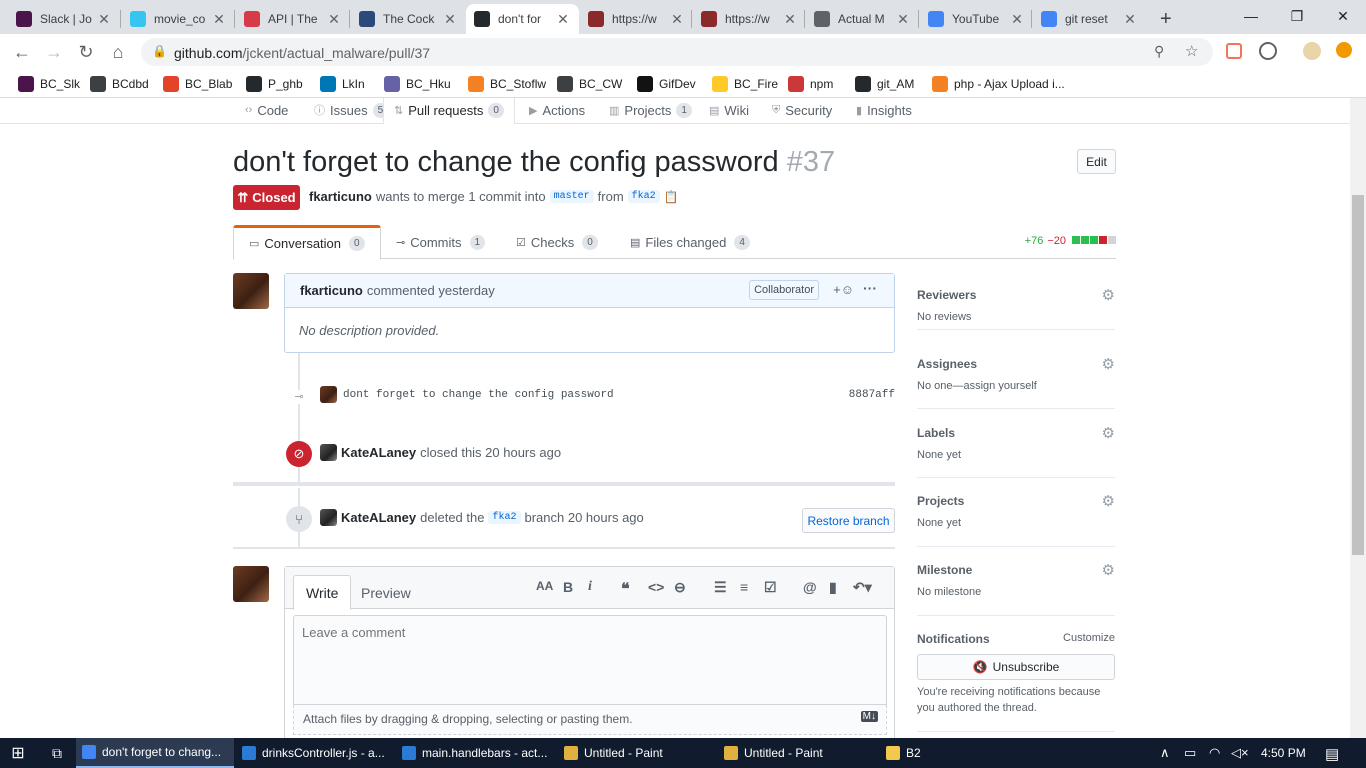 This screenshot has width=1366, height=768. I want to click on assignees-heading: Assignees, so click(947, 364).